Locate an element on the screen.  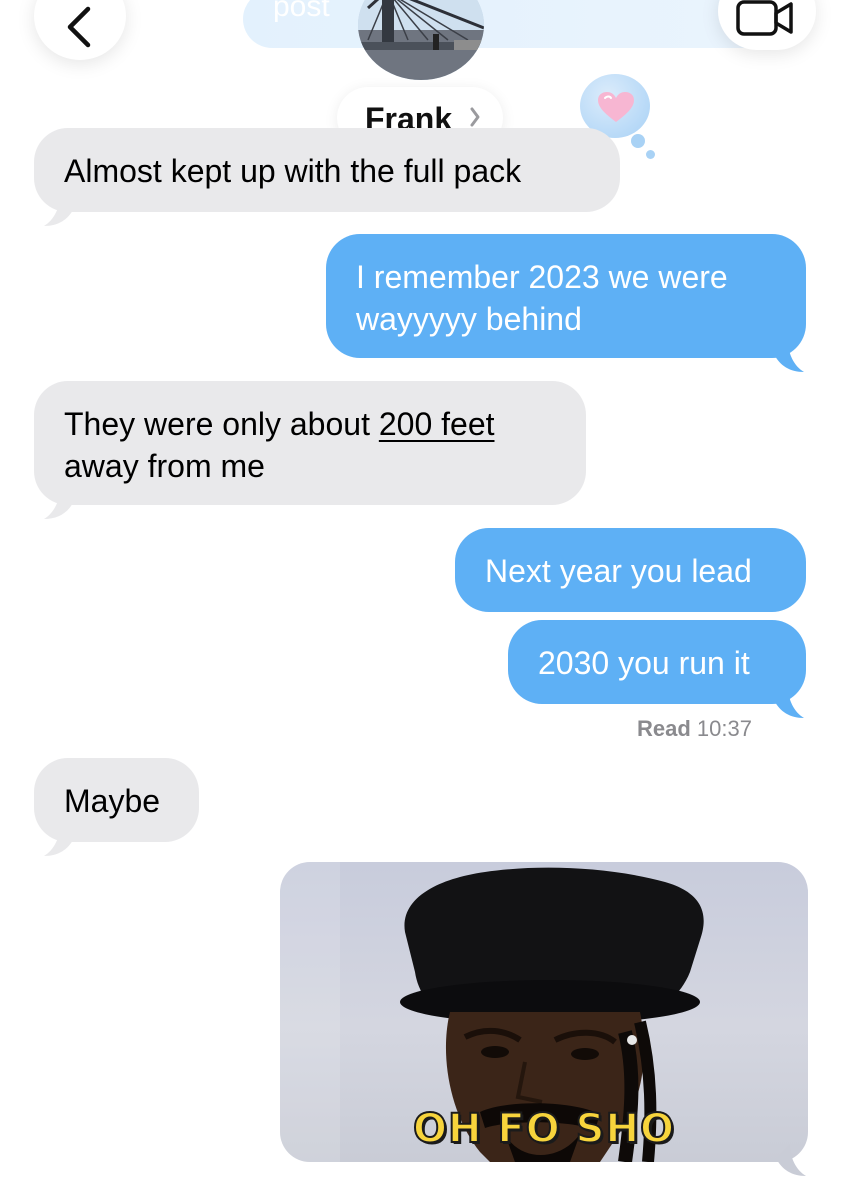
message-text-line: They were only about 200 feet is located at coordinates (279, 424).